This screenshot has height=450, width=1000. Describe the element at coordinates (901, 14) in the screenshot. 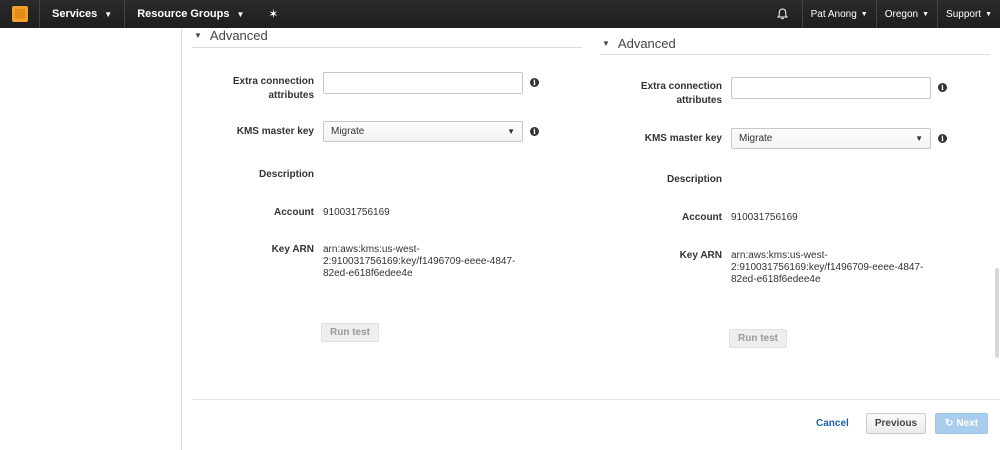

I see `region-name: Oregon` at that location.